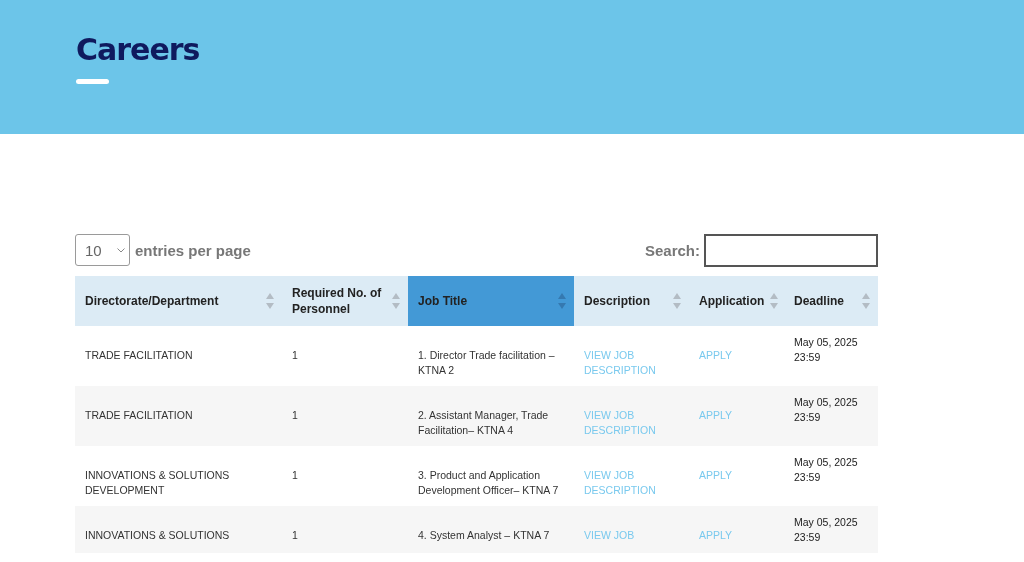  I want to click on search-field, so click(791, 250).